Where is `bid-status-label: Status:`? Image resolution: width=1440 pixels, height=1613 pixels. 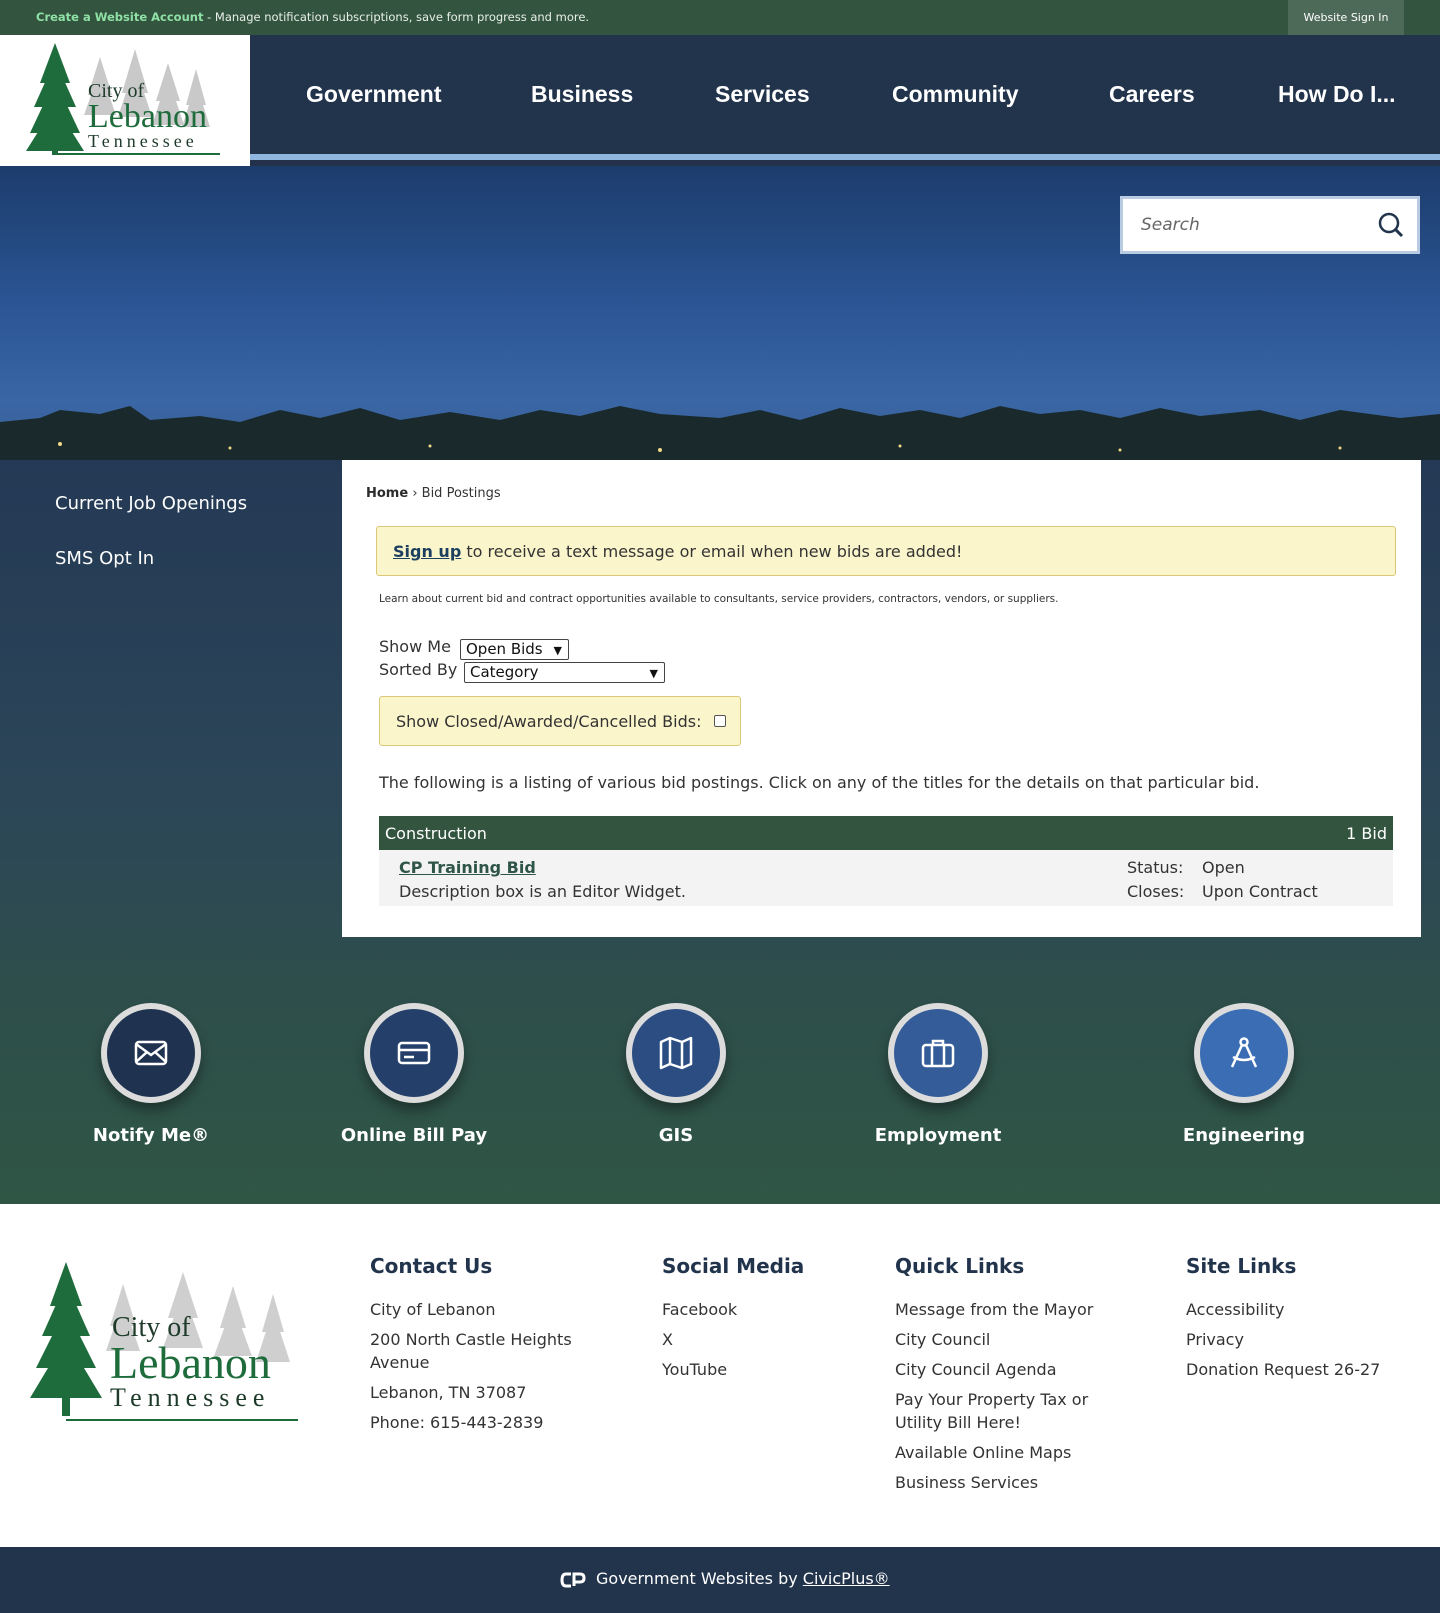
bid-status-label: Status: is located at coordinates (1155, 867).